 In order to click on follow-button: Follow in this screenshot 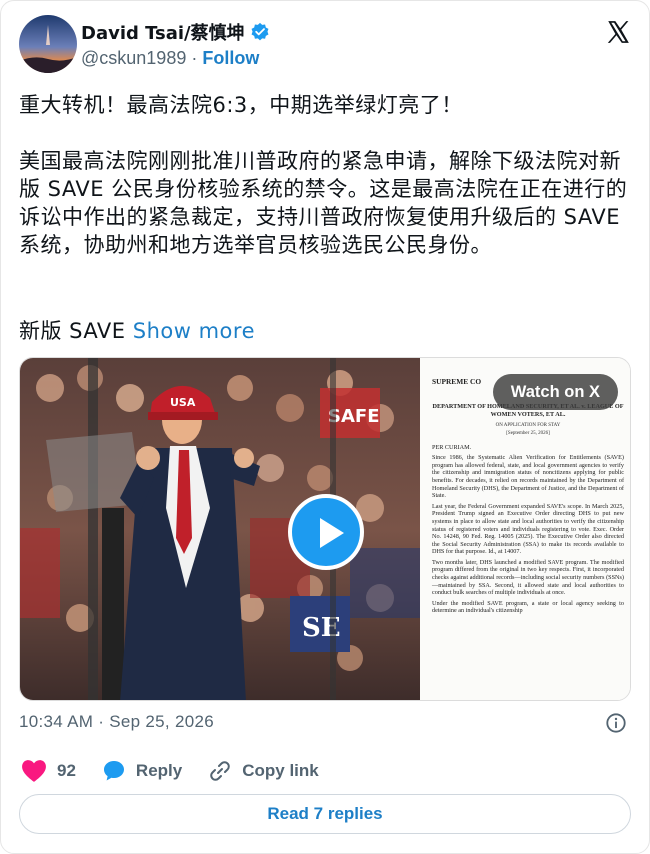, I will do `click(230, 58)`.